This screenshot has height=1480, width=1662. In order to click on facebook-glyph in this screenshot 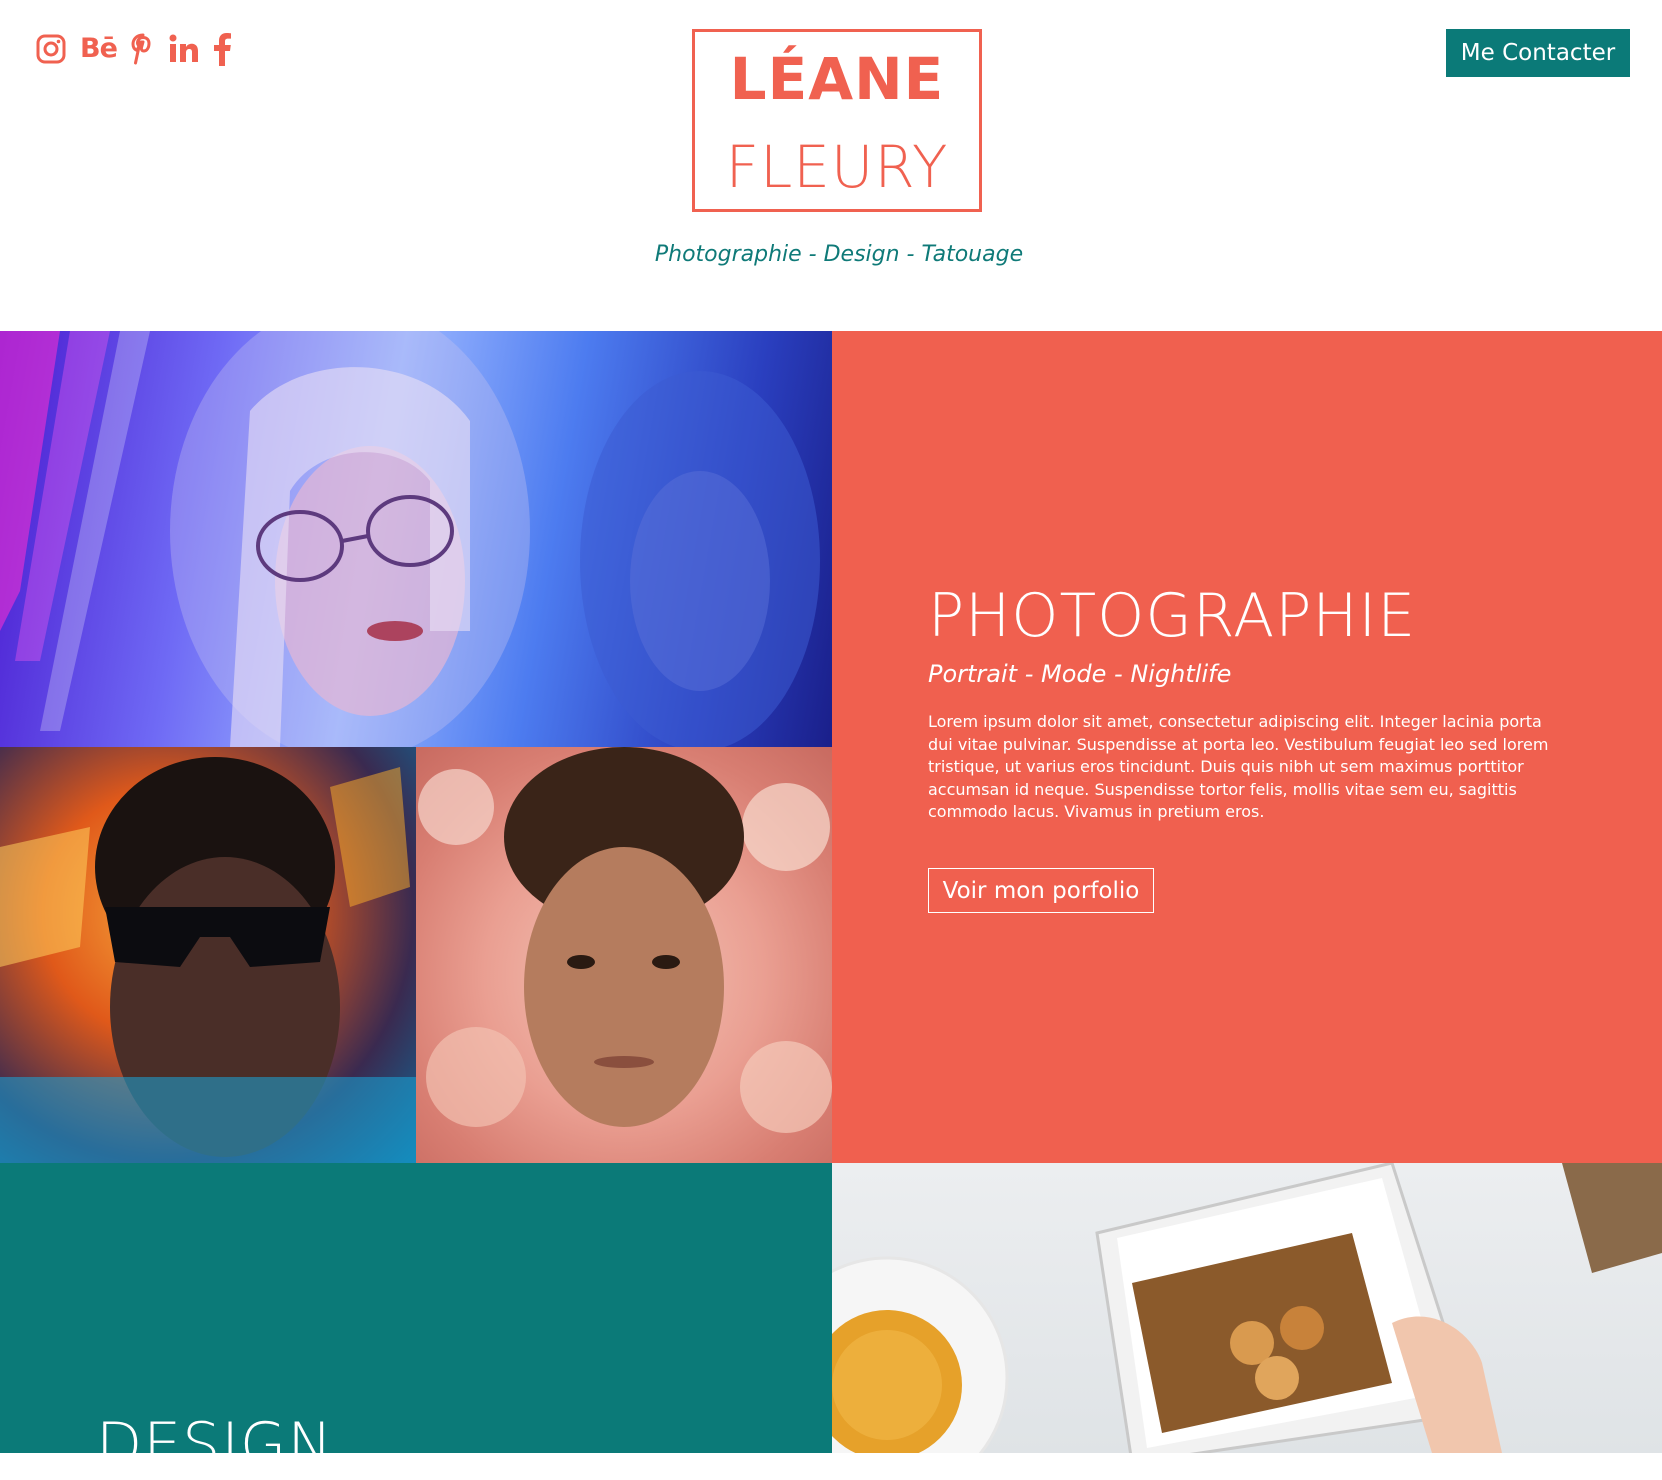, I will do `click(222, 49)`.